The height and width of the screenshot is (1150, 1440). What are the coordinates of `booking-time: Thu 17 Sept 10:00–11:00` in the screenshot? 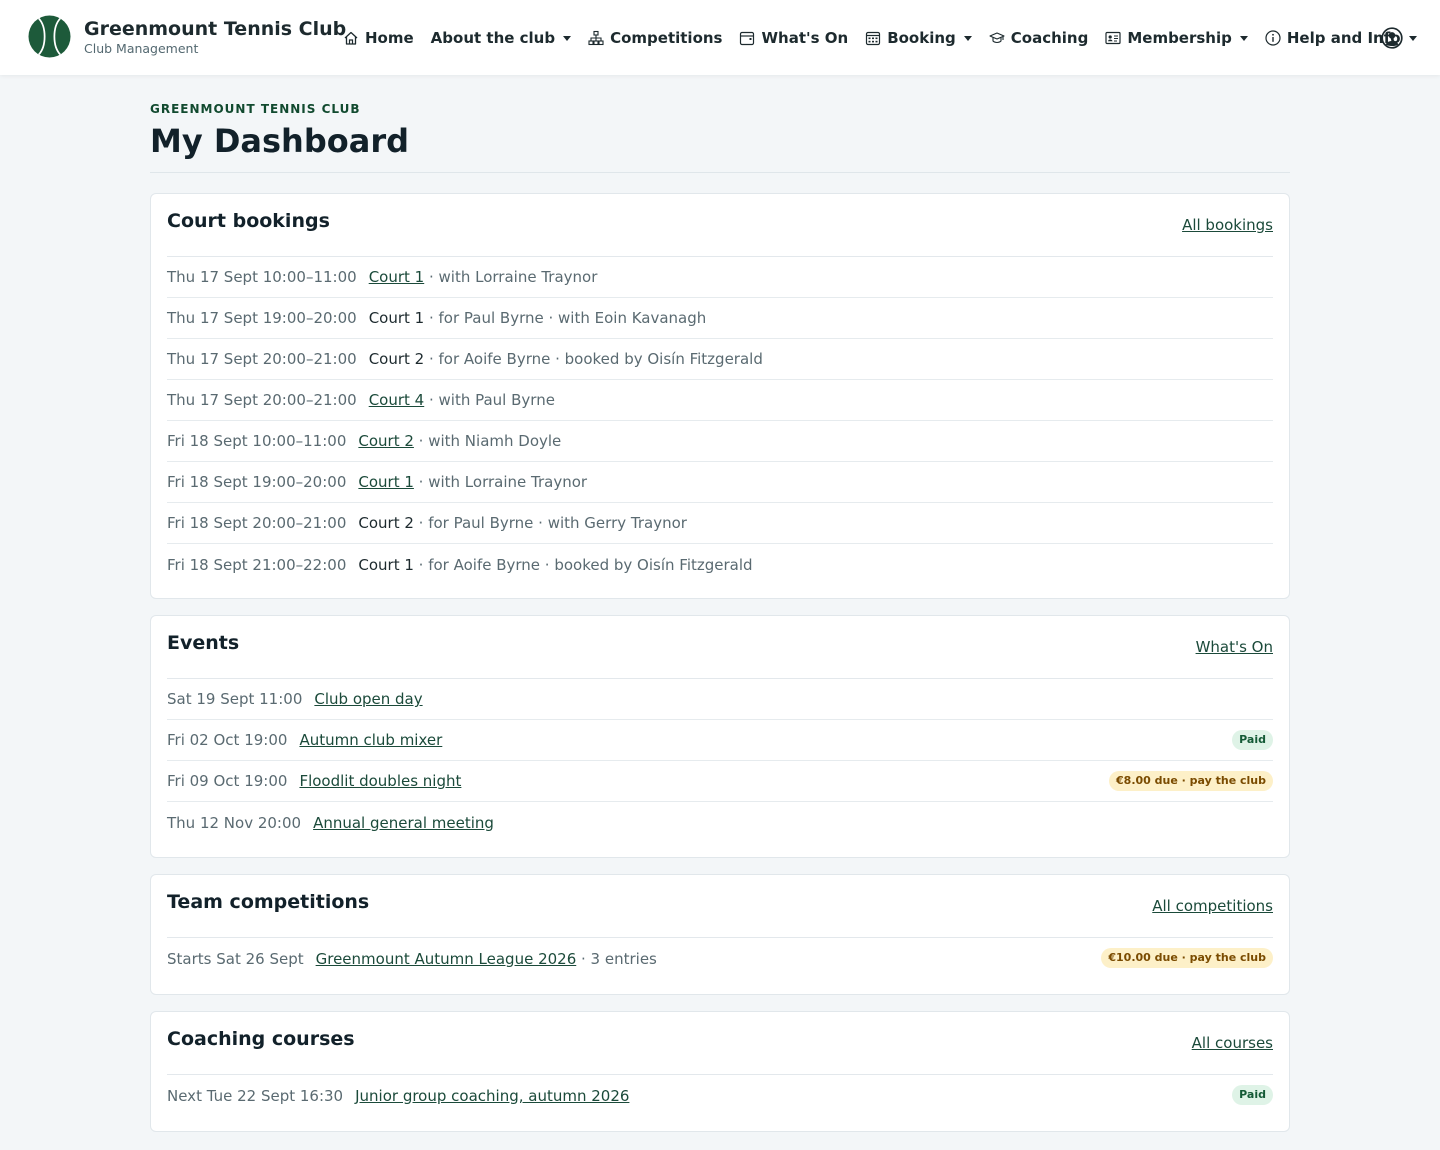 It's located at (262, 277).